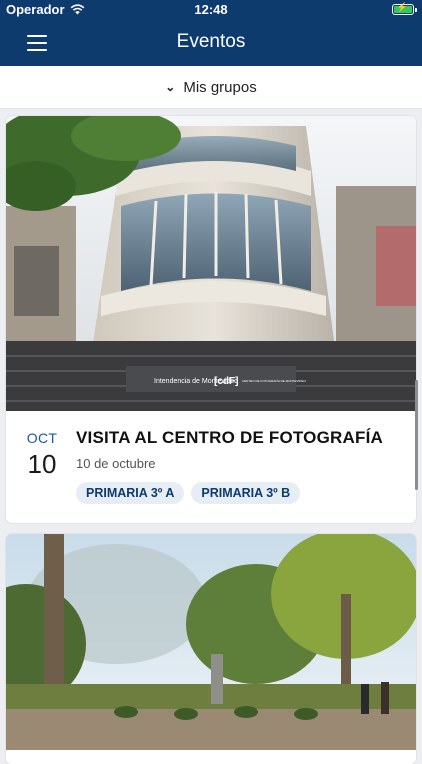 The height and width of the screenshot is (764, 422). I want to click on status-bar: Operador 12:48 ⚡, so click(211, 10).